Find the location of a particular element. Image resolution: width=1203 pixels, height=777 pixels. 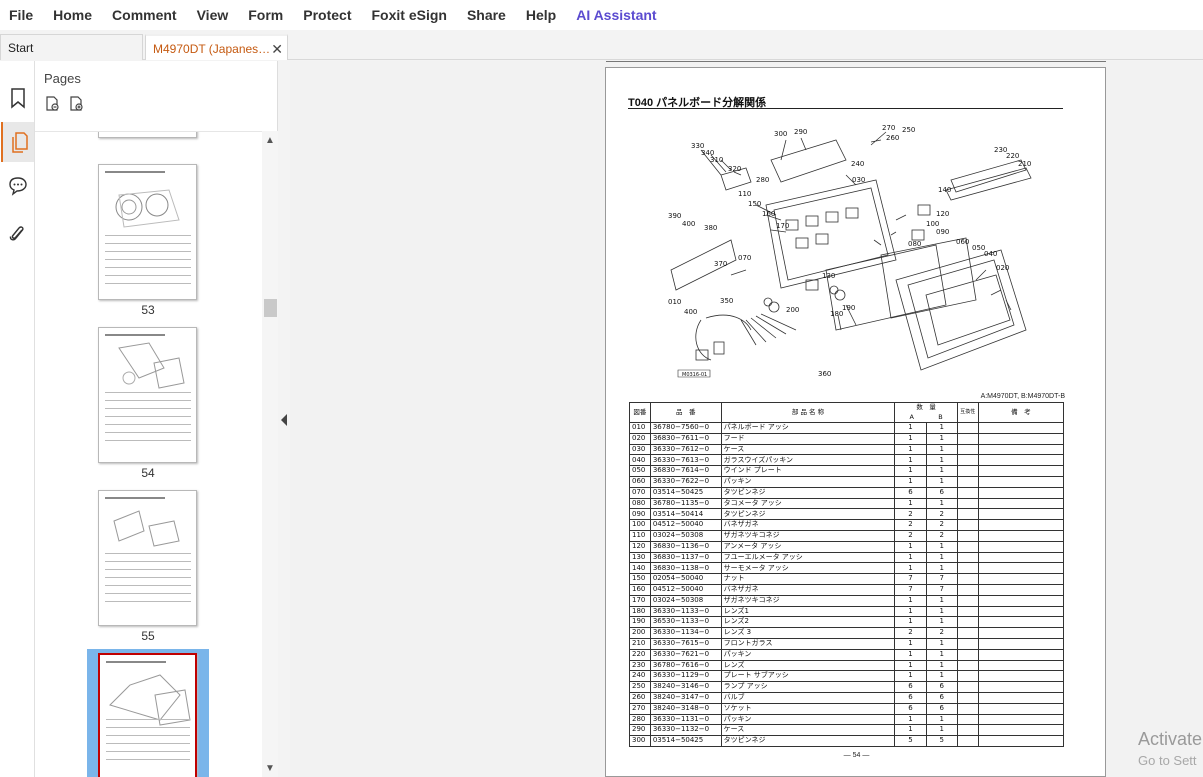

cell-part-no: 36830−1136−0 is located at coordinates (685, 546).